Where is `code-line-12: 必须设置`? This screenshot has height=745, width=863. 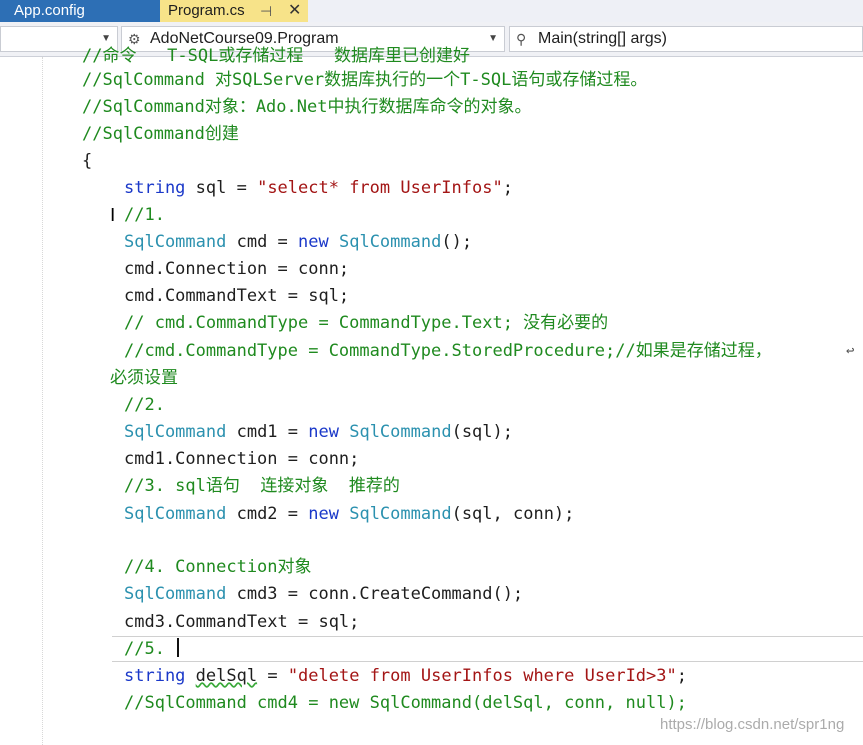 code-line-12: 必须设置 is located at coordinates (144, 378).